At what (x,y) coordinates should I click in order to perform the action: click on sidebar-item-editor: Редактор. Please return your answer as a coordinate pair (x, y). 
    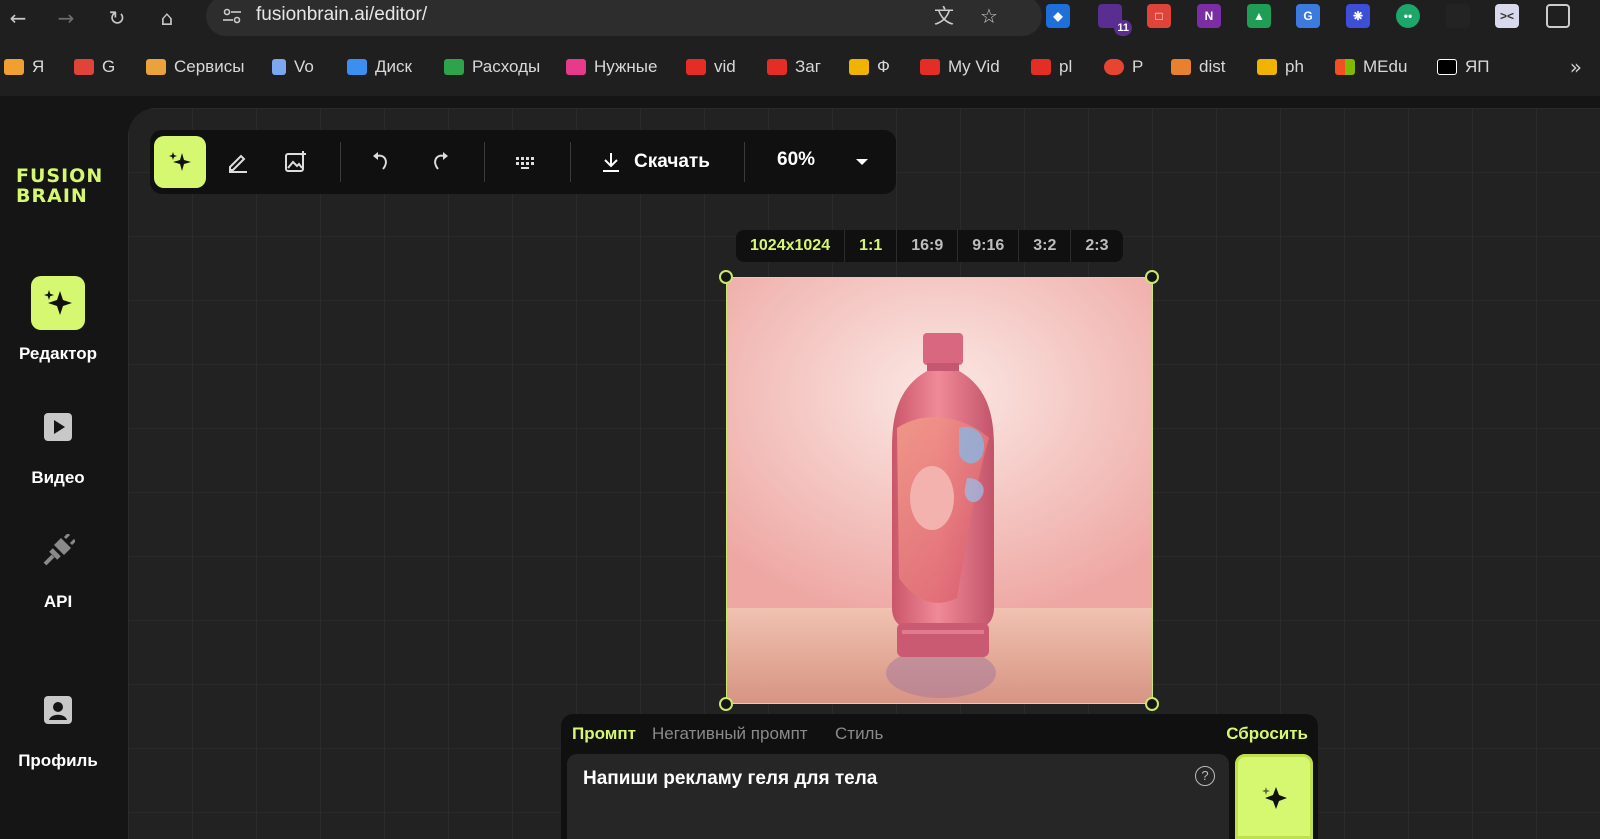
    Looking at the image, I should click on (58, 320).